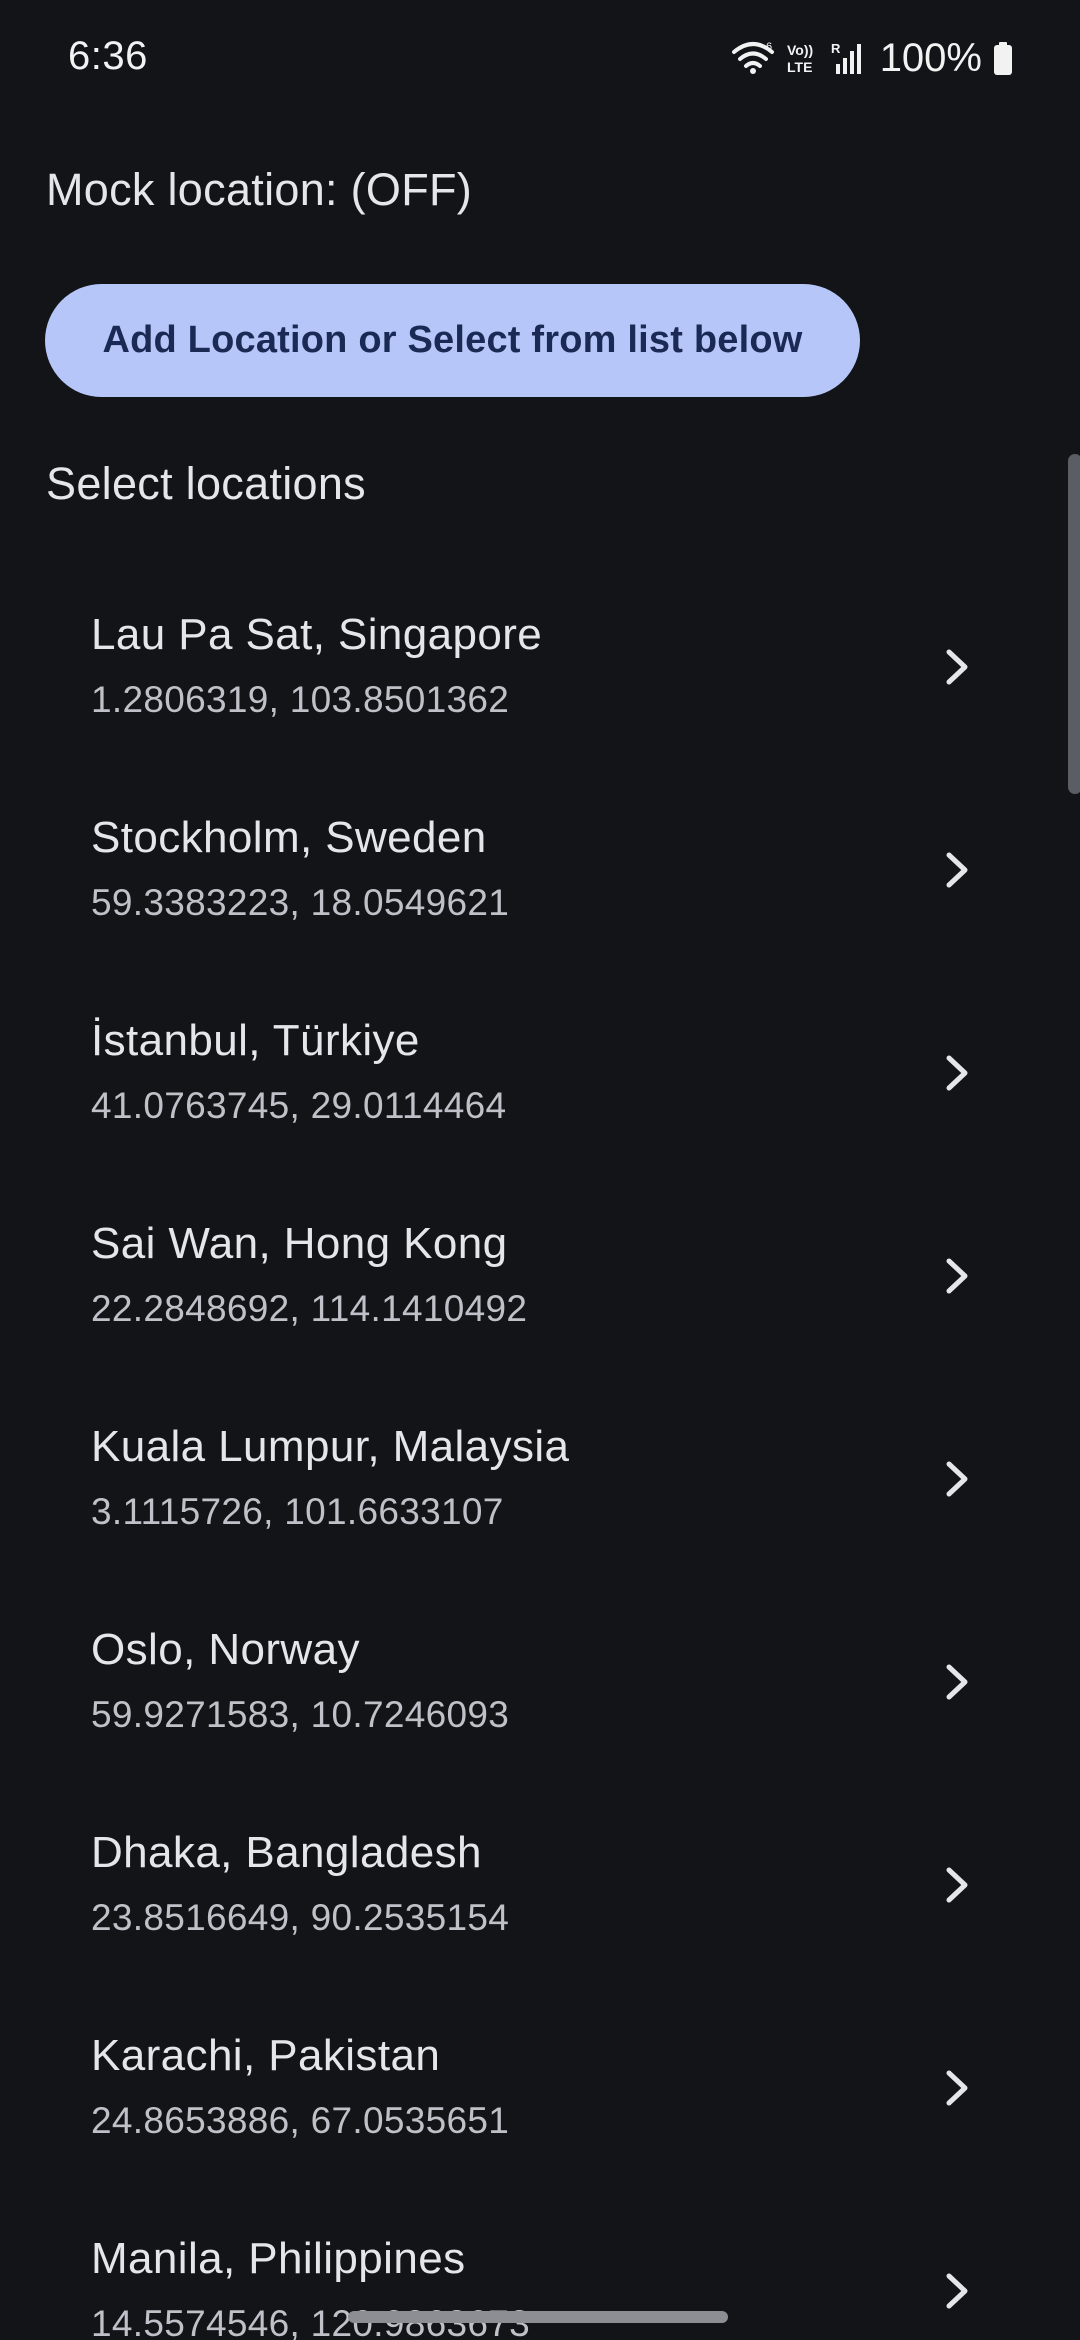  What do you see at coordinates (225, 1649) in the screenshot?
I see `location-name: Oslo, Norway` at bounding box center [225, 1649].